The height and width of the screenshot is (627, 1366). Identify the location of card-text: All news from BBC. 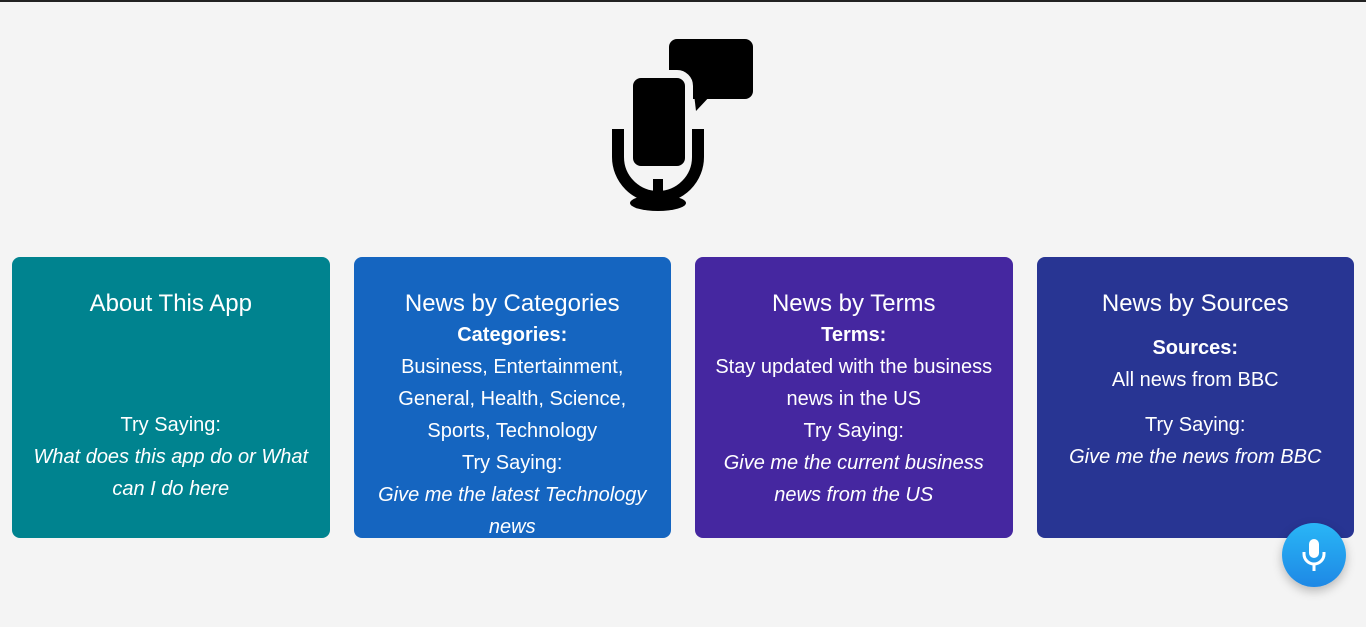
(1195, 380).